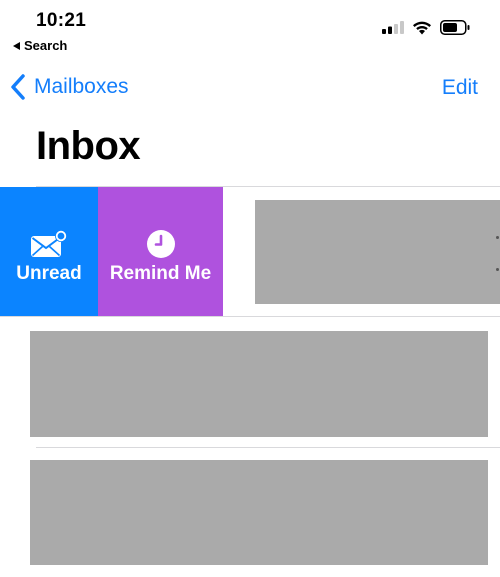 The image size is (500, 577). What do you see at coordinates (49, 243) in the screenshot?
I see `envelope-badge-icon` at bounding box center [49, 243].